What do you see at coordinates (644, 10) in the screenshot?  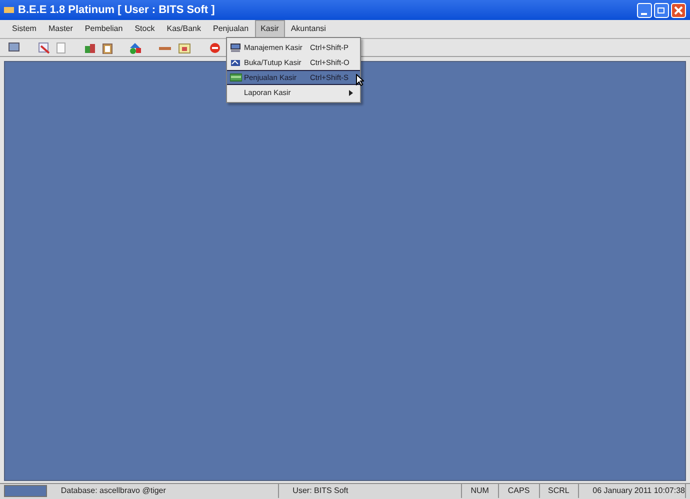 I see `minimize-icon` at bounding box center [644, 10].